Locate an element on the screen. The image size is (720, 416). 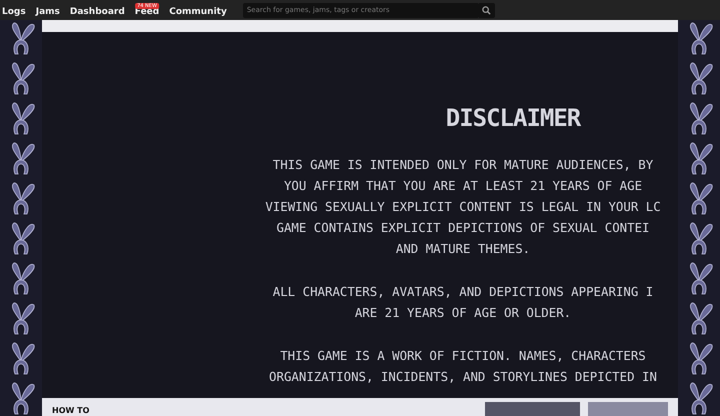
disclaimer-text: AND MATURE THEMES. is located at coordinates (463, 249).